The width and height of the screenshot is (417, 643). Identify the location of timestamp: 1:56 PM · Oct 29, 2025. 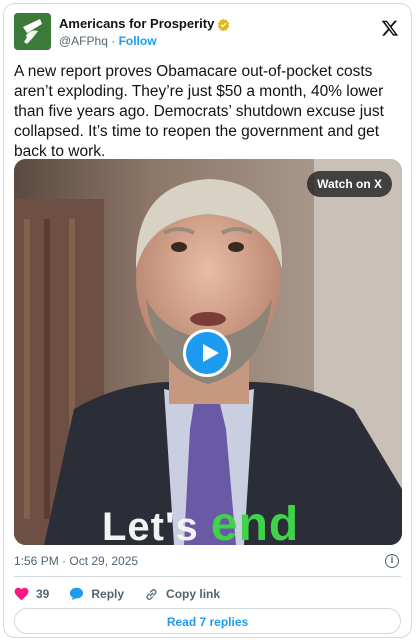
(76, 561).